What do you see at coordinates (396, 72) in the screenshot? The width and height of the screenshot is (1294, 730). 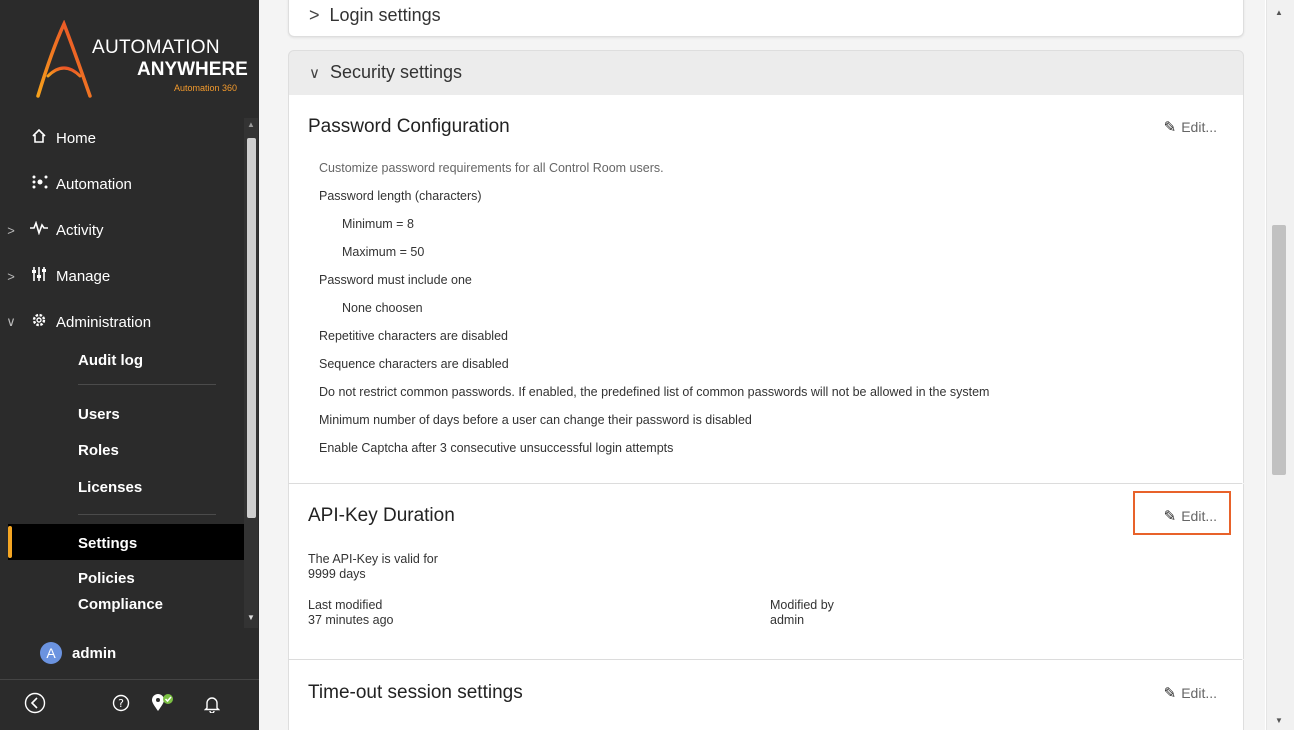 I see `security-settings-label: Security settings` at bounding box center [396, 72].